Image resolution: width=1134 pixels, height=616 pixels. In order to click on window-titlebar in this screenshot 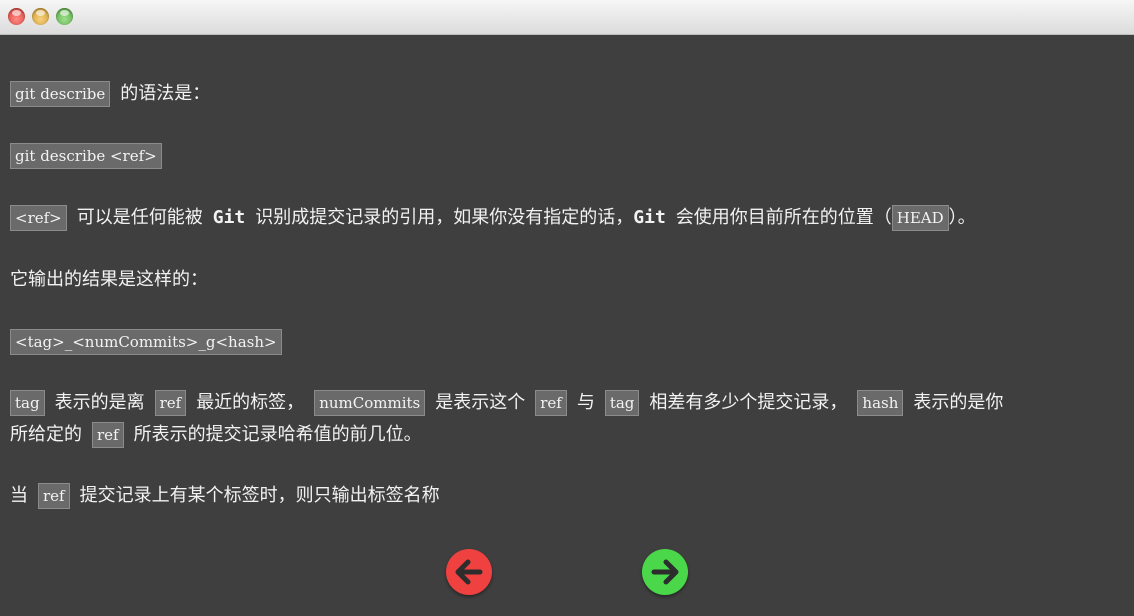, I will do `click(567, 17)`.